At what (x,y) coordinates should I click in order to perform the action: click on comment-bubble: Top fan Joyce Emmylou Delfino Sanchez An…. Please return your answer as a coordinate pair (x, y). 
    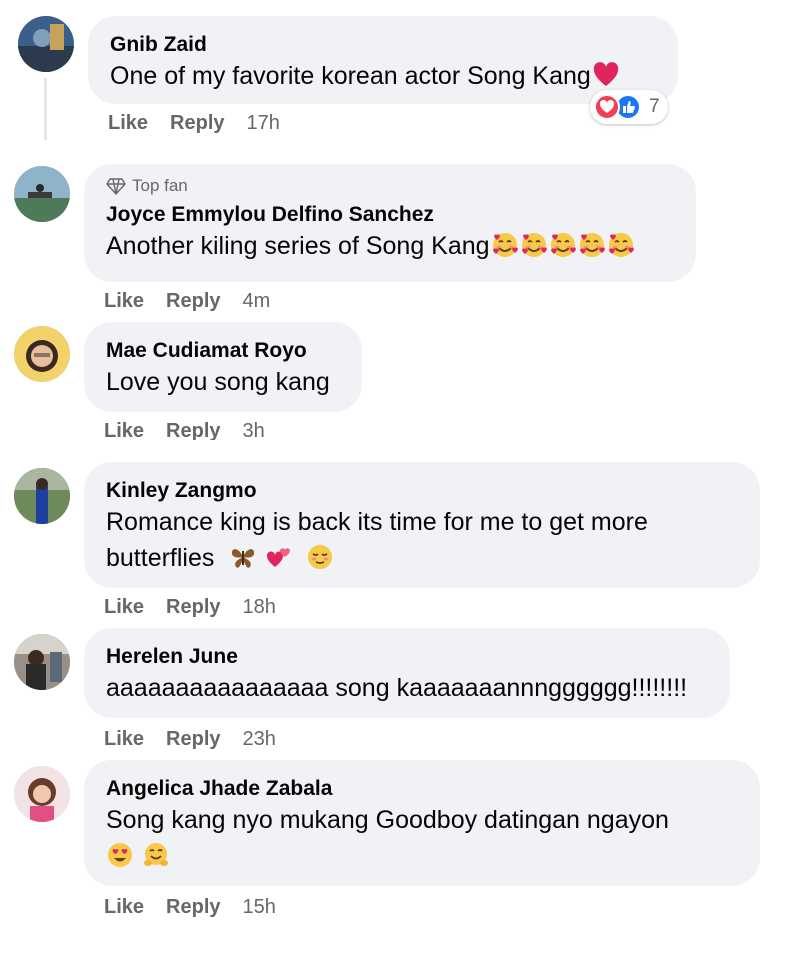
    Looking at the image, I should click on (390, 223).